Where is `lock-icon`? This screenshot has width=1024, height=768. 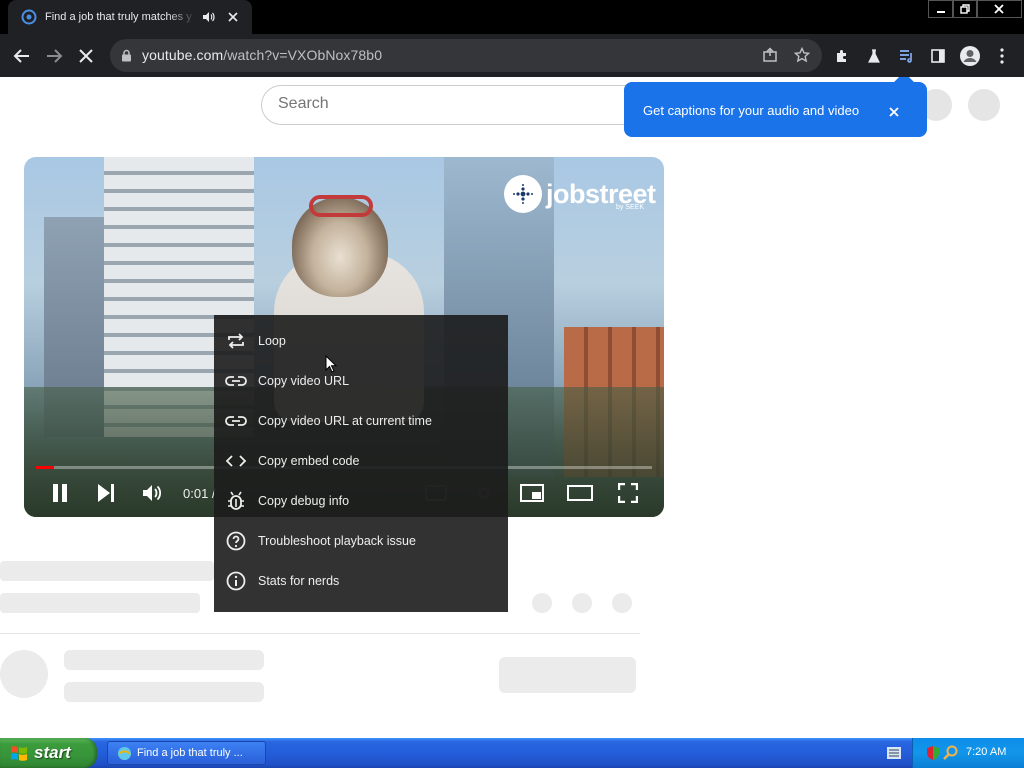
lock-icon is located at coordinates (126, 55).